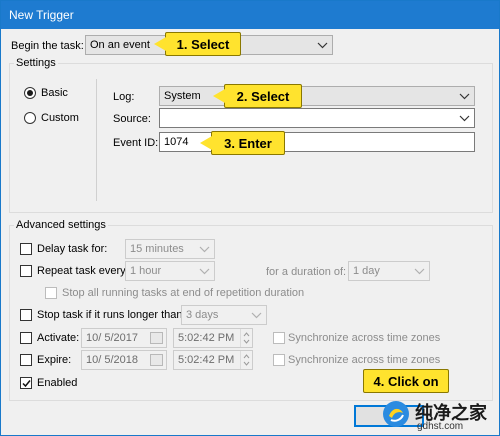 This screenshot has height=436, width=500. I want to click on watermark-url: gdhst.com, so click(440, 426).